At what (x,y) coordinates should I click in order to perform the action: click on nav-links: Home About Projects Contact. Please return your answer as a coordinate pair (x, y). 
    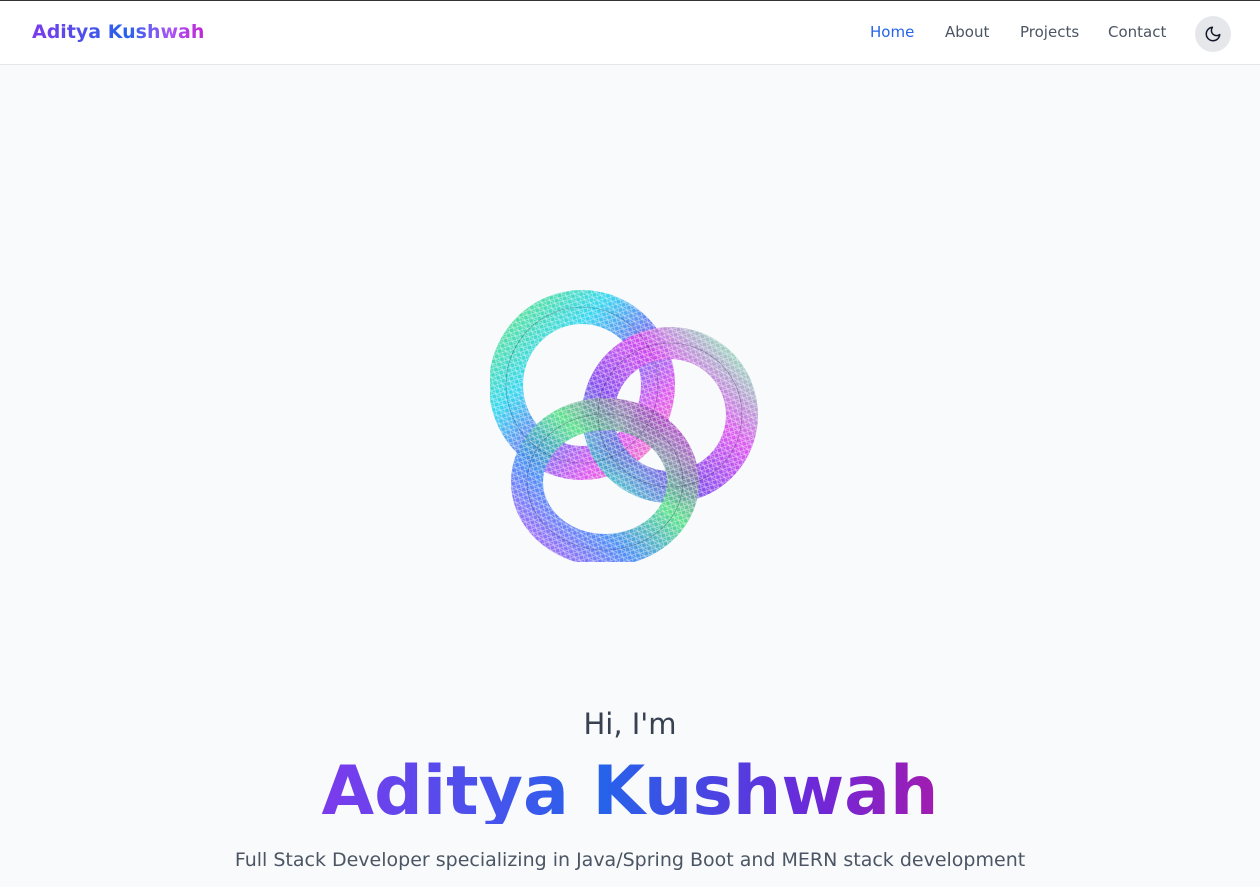
    Looking at the image, I should click on (630, 34).